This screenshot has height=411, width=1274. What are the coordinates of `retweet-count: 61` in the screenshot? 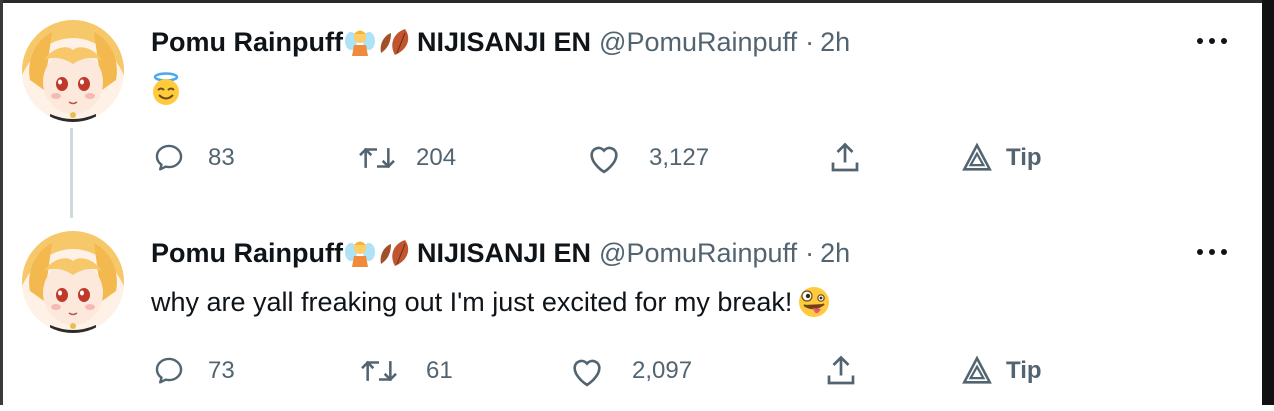 It's located at (439, 370).